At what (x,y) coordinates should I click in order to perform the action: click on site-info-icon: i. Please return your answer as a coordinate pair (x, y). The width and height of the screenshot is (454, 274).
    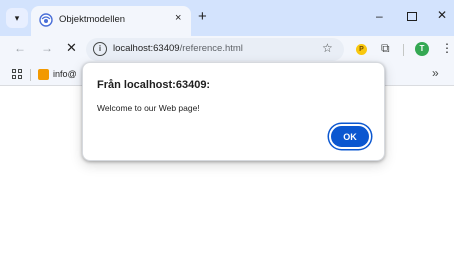
    Looking at the image, I should click on (100, 49).